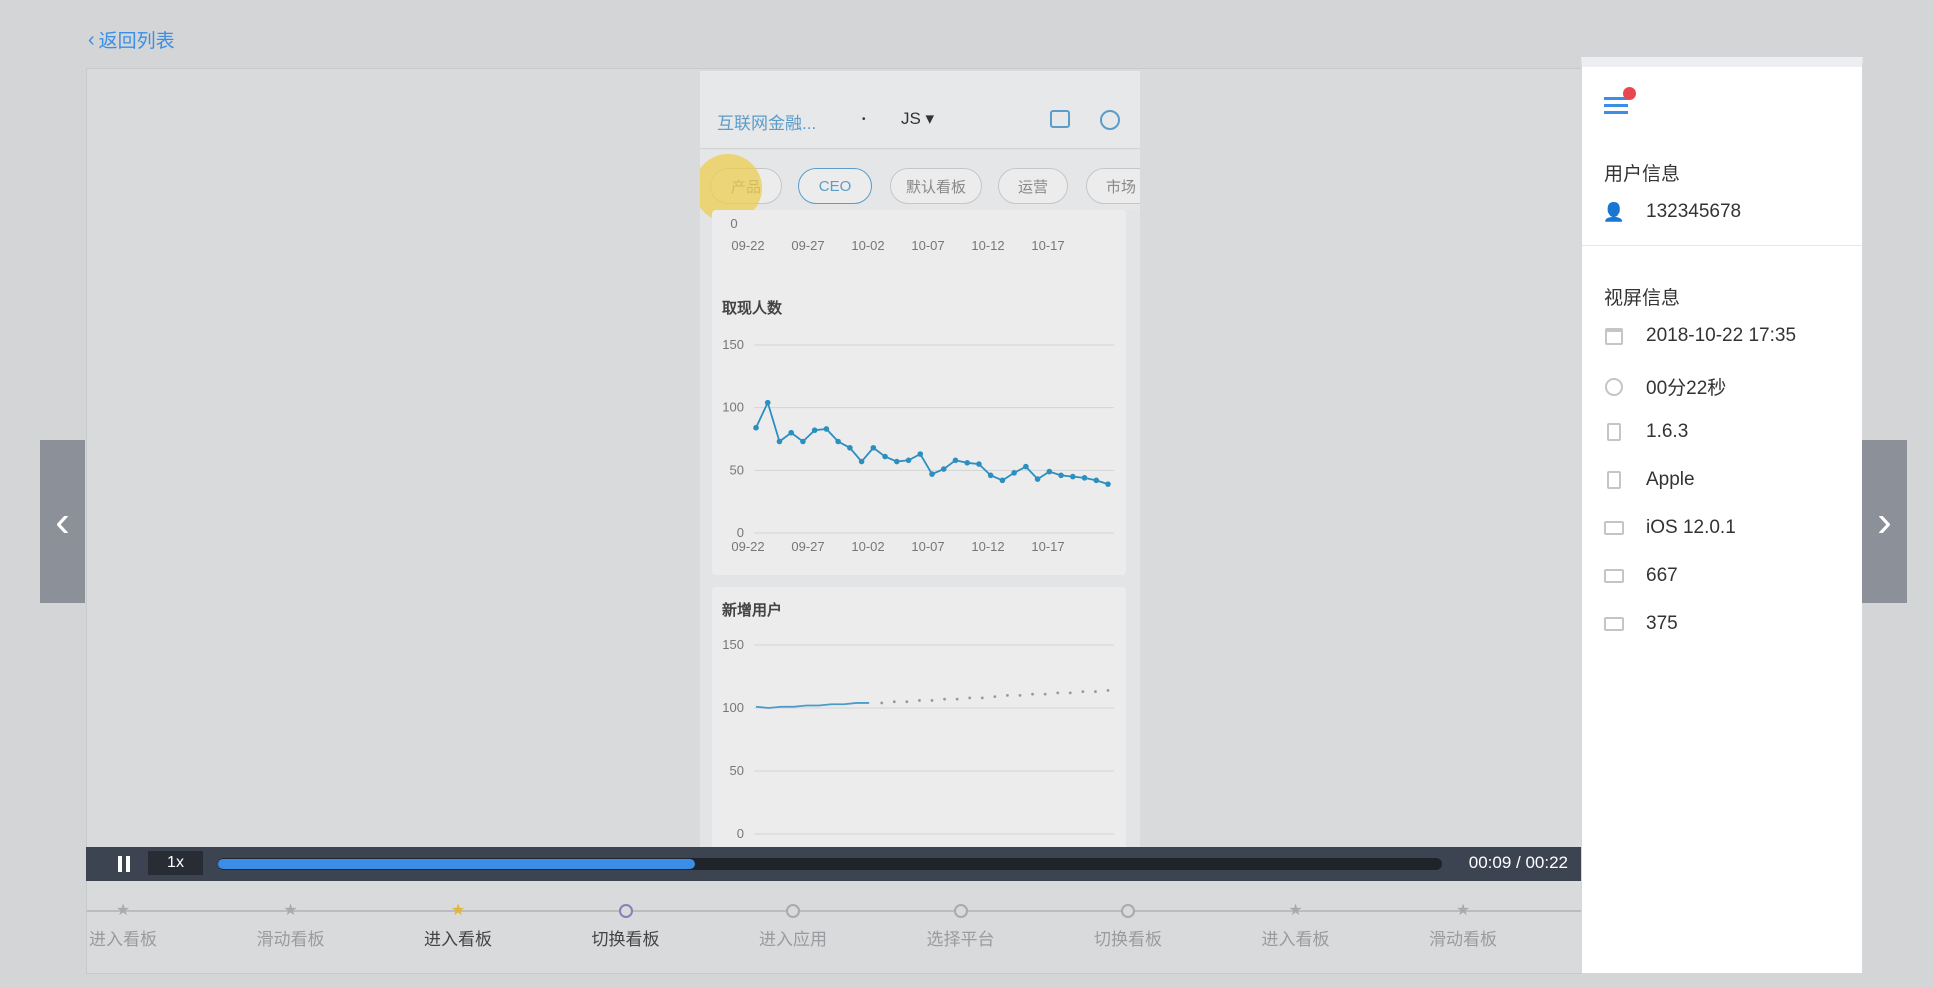 The width and height of the screenshot is (1934, 988). I want to click on timeline-event-label: 滑动看板, so click(1463, 939).